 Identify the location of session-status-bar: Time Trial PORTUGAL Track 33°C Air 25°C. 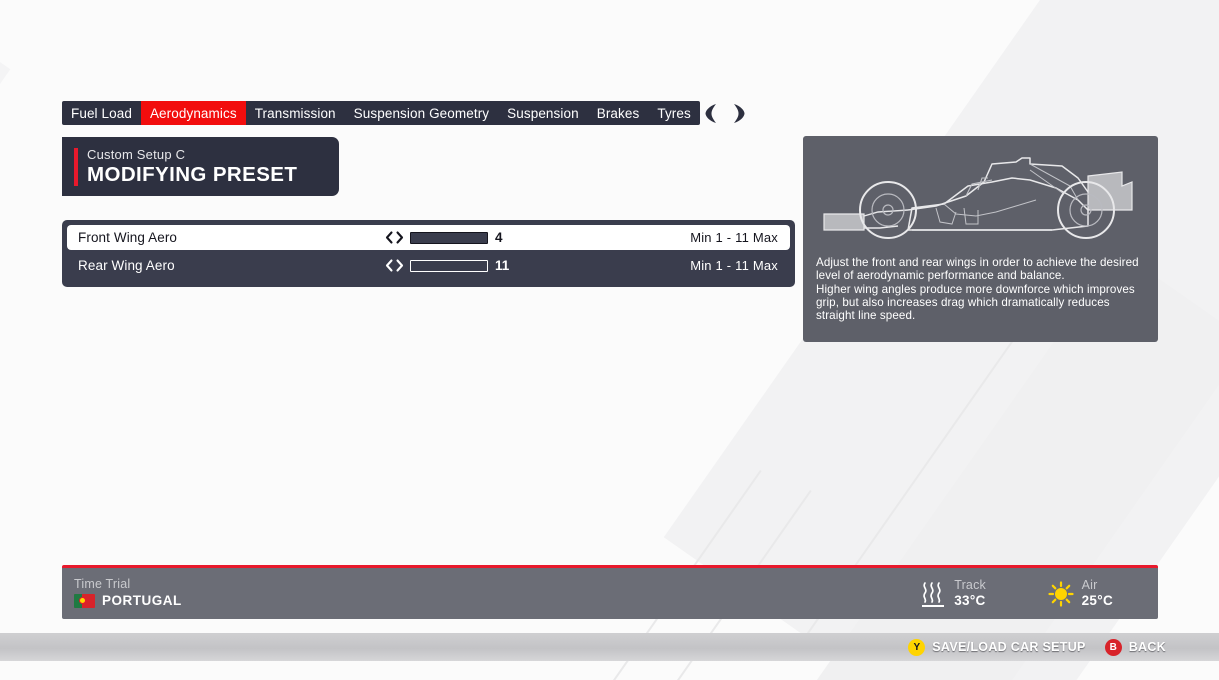
(610, 592).